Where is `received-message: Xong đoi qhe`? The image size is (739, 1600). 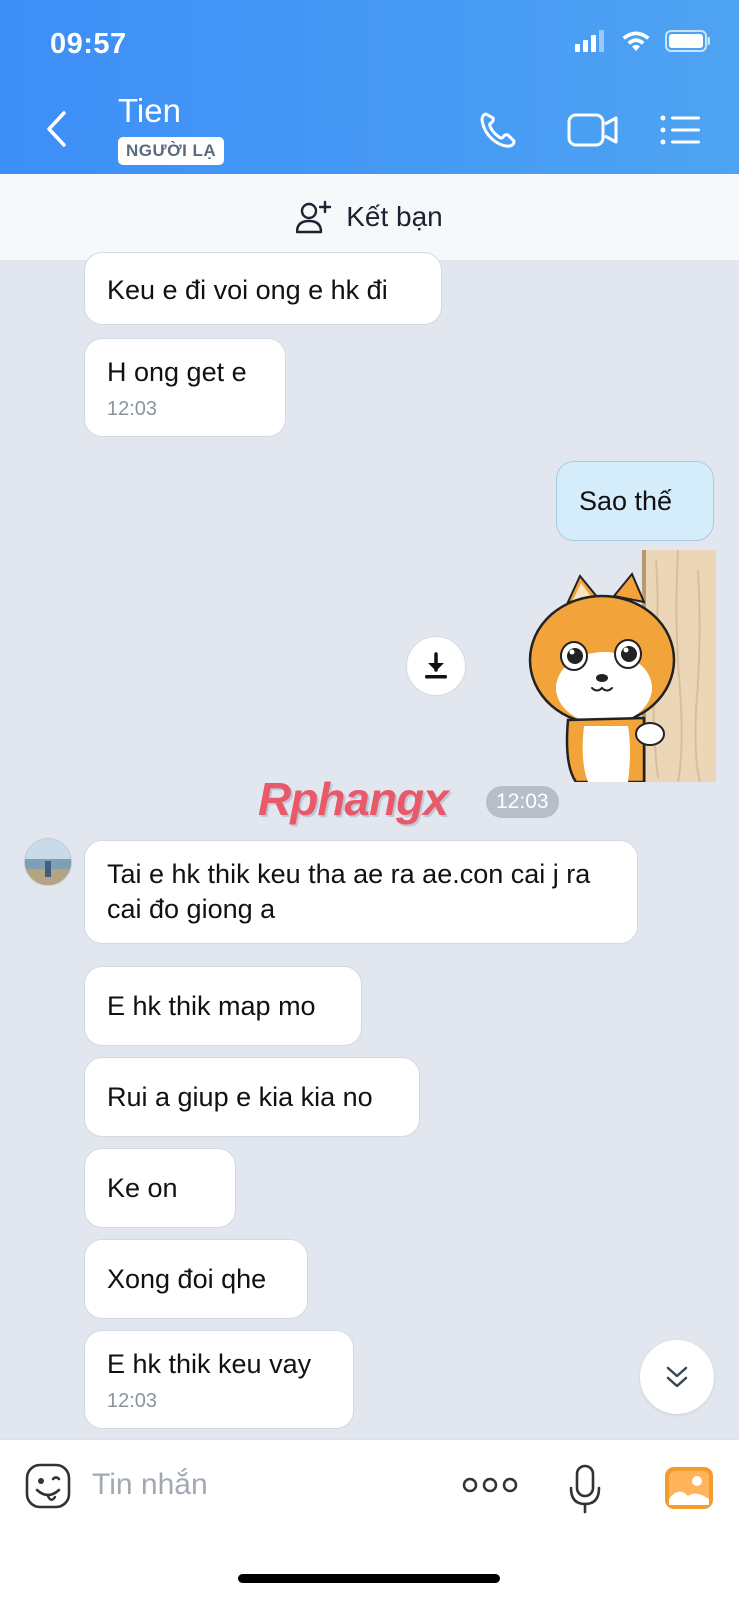 received-message: Xong đoi qhe is located at coordinates (196, 1279).